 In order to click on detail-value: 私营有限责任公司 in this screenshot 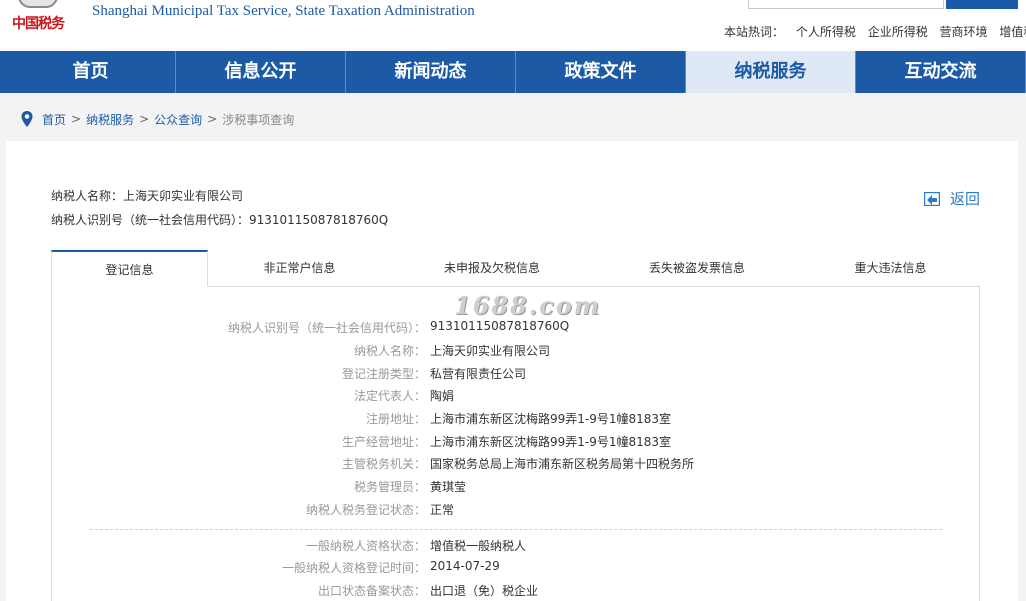, I will do `click(478, 374)`.